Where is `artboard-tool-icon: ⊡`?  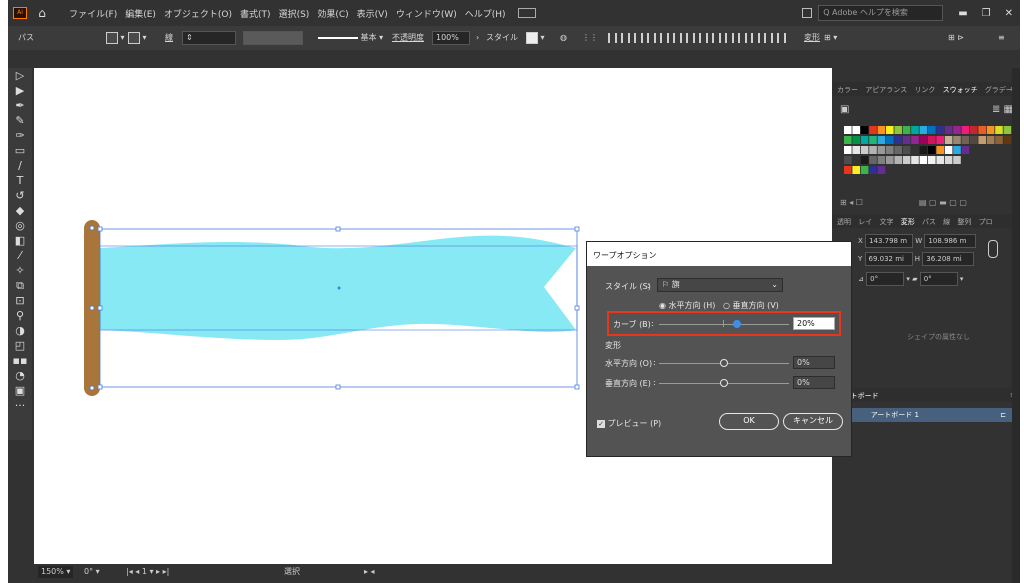 artboard-tool-icon: ⊡ is located at coordinates (20, 300).